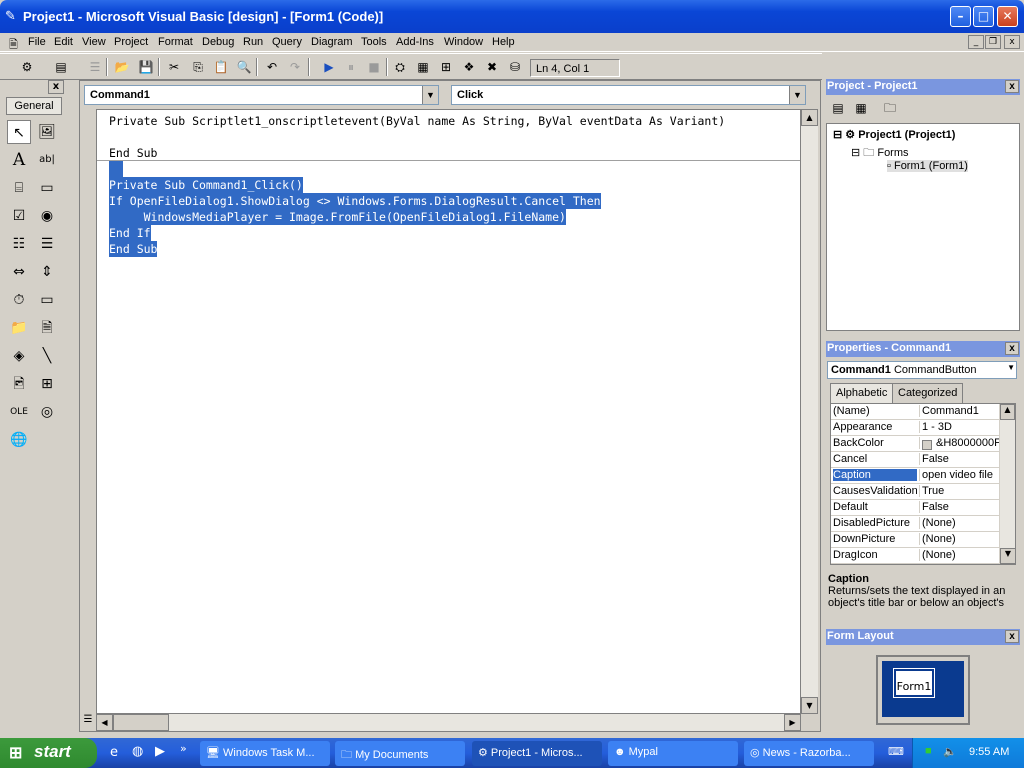 This screenshot has height=768, width=1024. Describe the element at coordinates (400, 67) in the screenshot. I see `project-explorer-icon: ⛭` at that location.